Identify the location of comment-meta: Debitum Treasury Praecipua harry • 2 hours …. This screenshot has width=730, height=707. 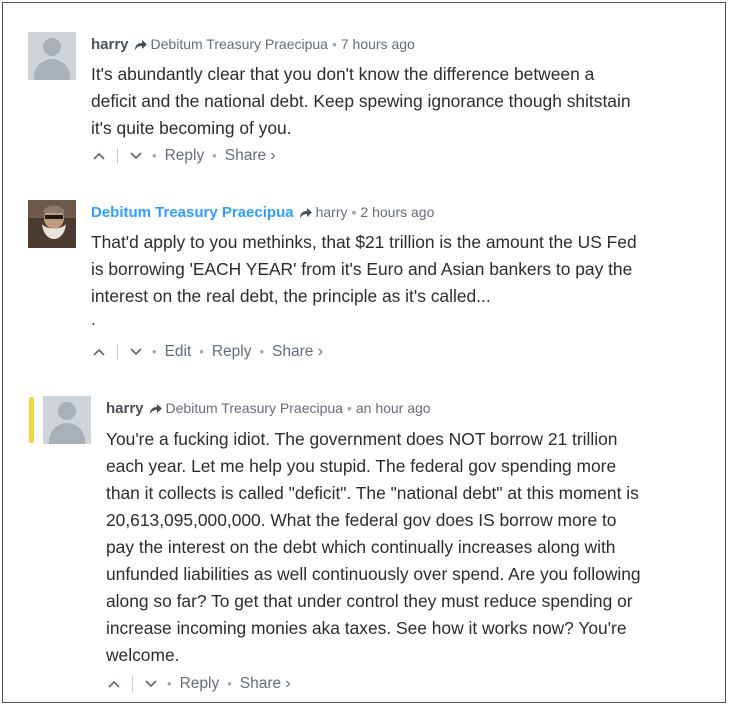
(262, 212).